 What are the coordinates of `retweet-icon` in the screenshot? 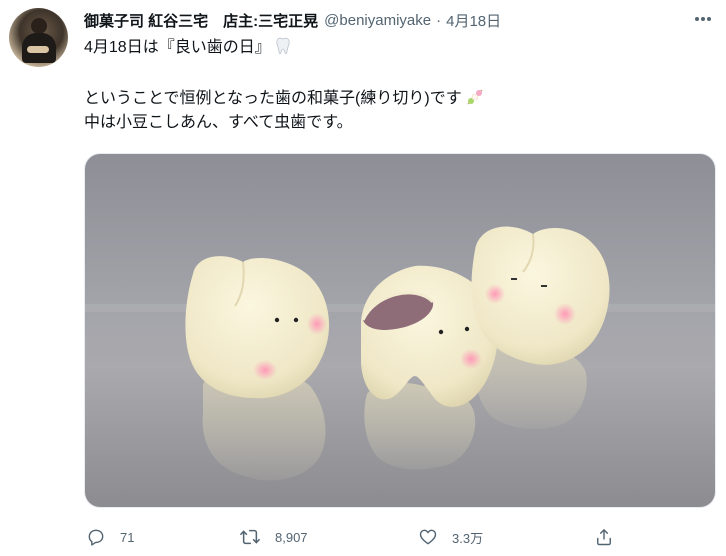 It's located at (250, 537).